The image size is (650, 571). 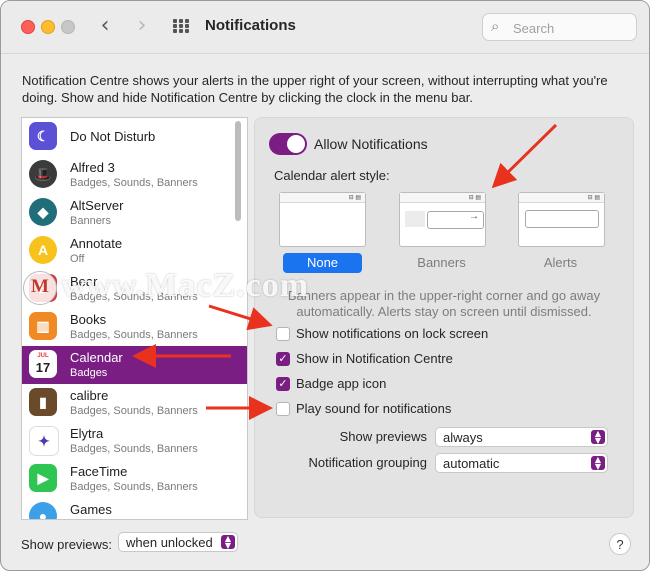 I want to click on annotation-arrow-banners, so click(x=524, y=156).